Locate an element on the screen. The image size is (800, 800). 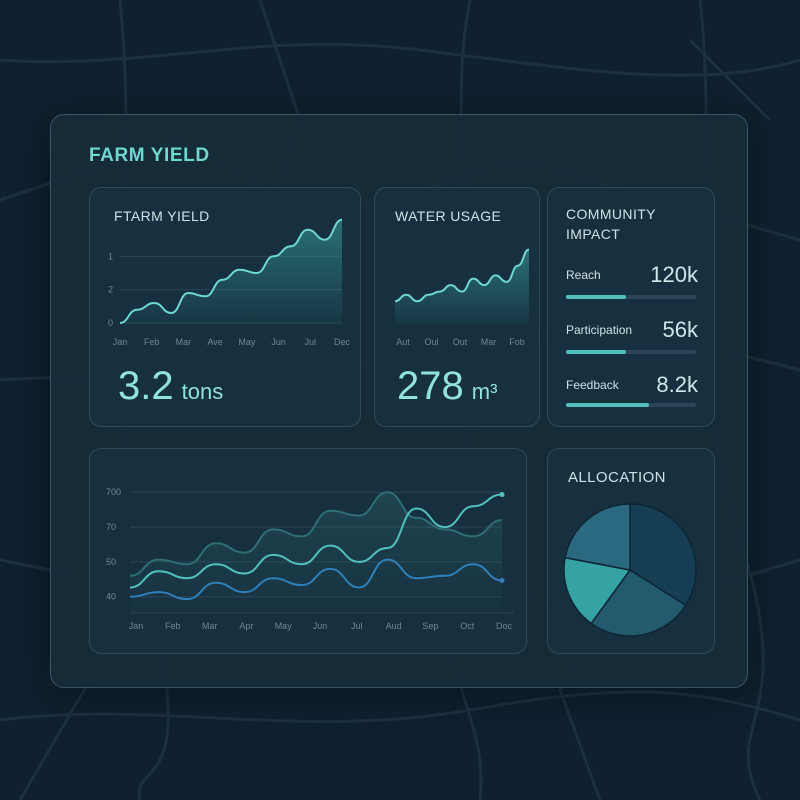
trend-x-tick: May is located at coordinates (284, 626).